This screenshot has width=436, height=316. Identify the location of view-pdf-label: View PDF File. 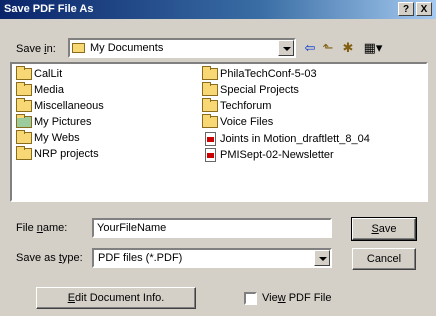
(297, 298).